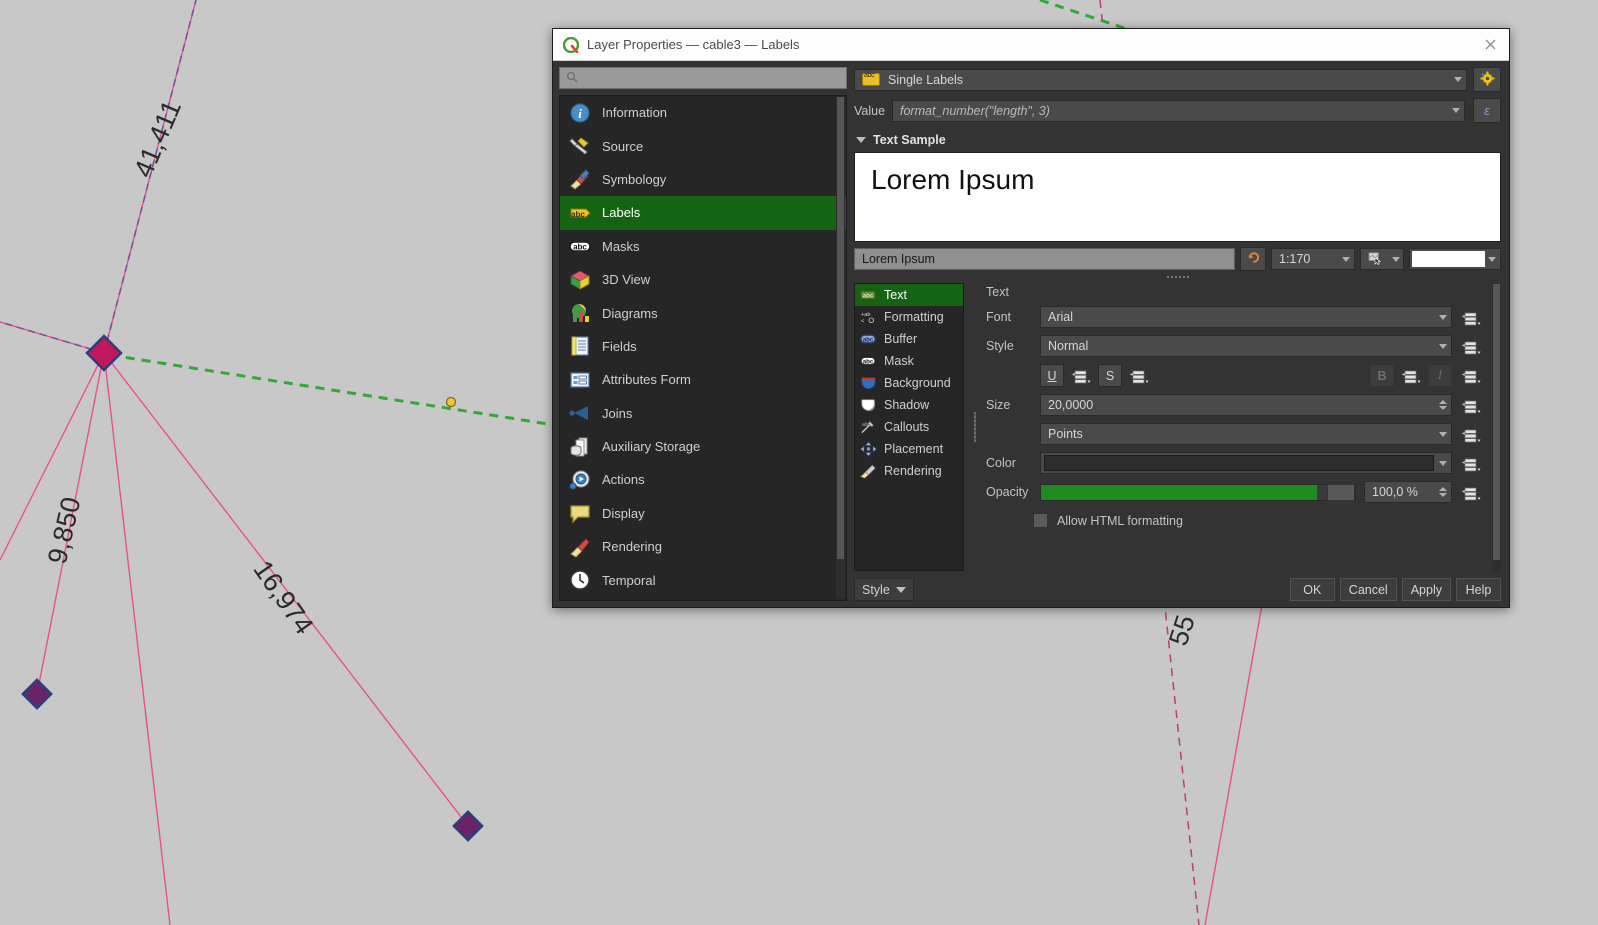  I want to click on tab-background: Background, so click(909, 383).